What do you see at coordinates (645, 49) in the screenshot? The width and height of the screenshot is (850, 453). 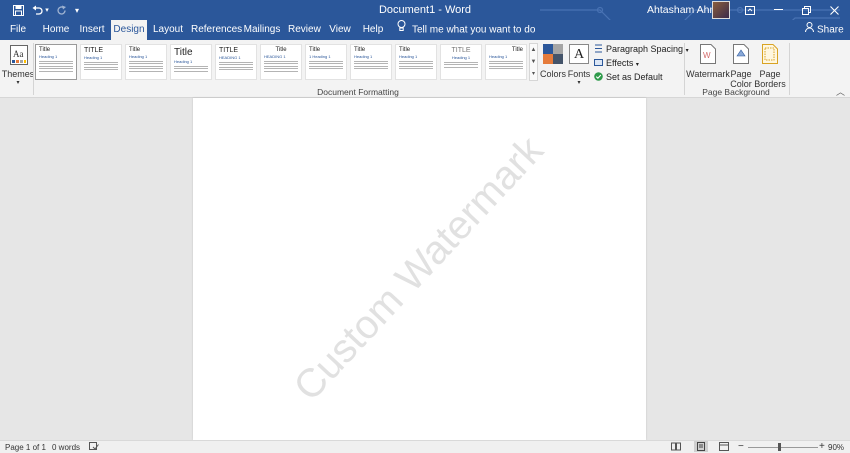 I see `paragraph-spacing-label: Paragraph Spacing` at bounding box center [645, 49].